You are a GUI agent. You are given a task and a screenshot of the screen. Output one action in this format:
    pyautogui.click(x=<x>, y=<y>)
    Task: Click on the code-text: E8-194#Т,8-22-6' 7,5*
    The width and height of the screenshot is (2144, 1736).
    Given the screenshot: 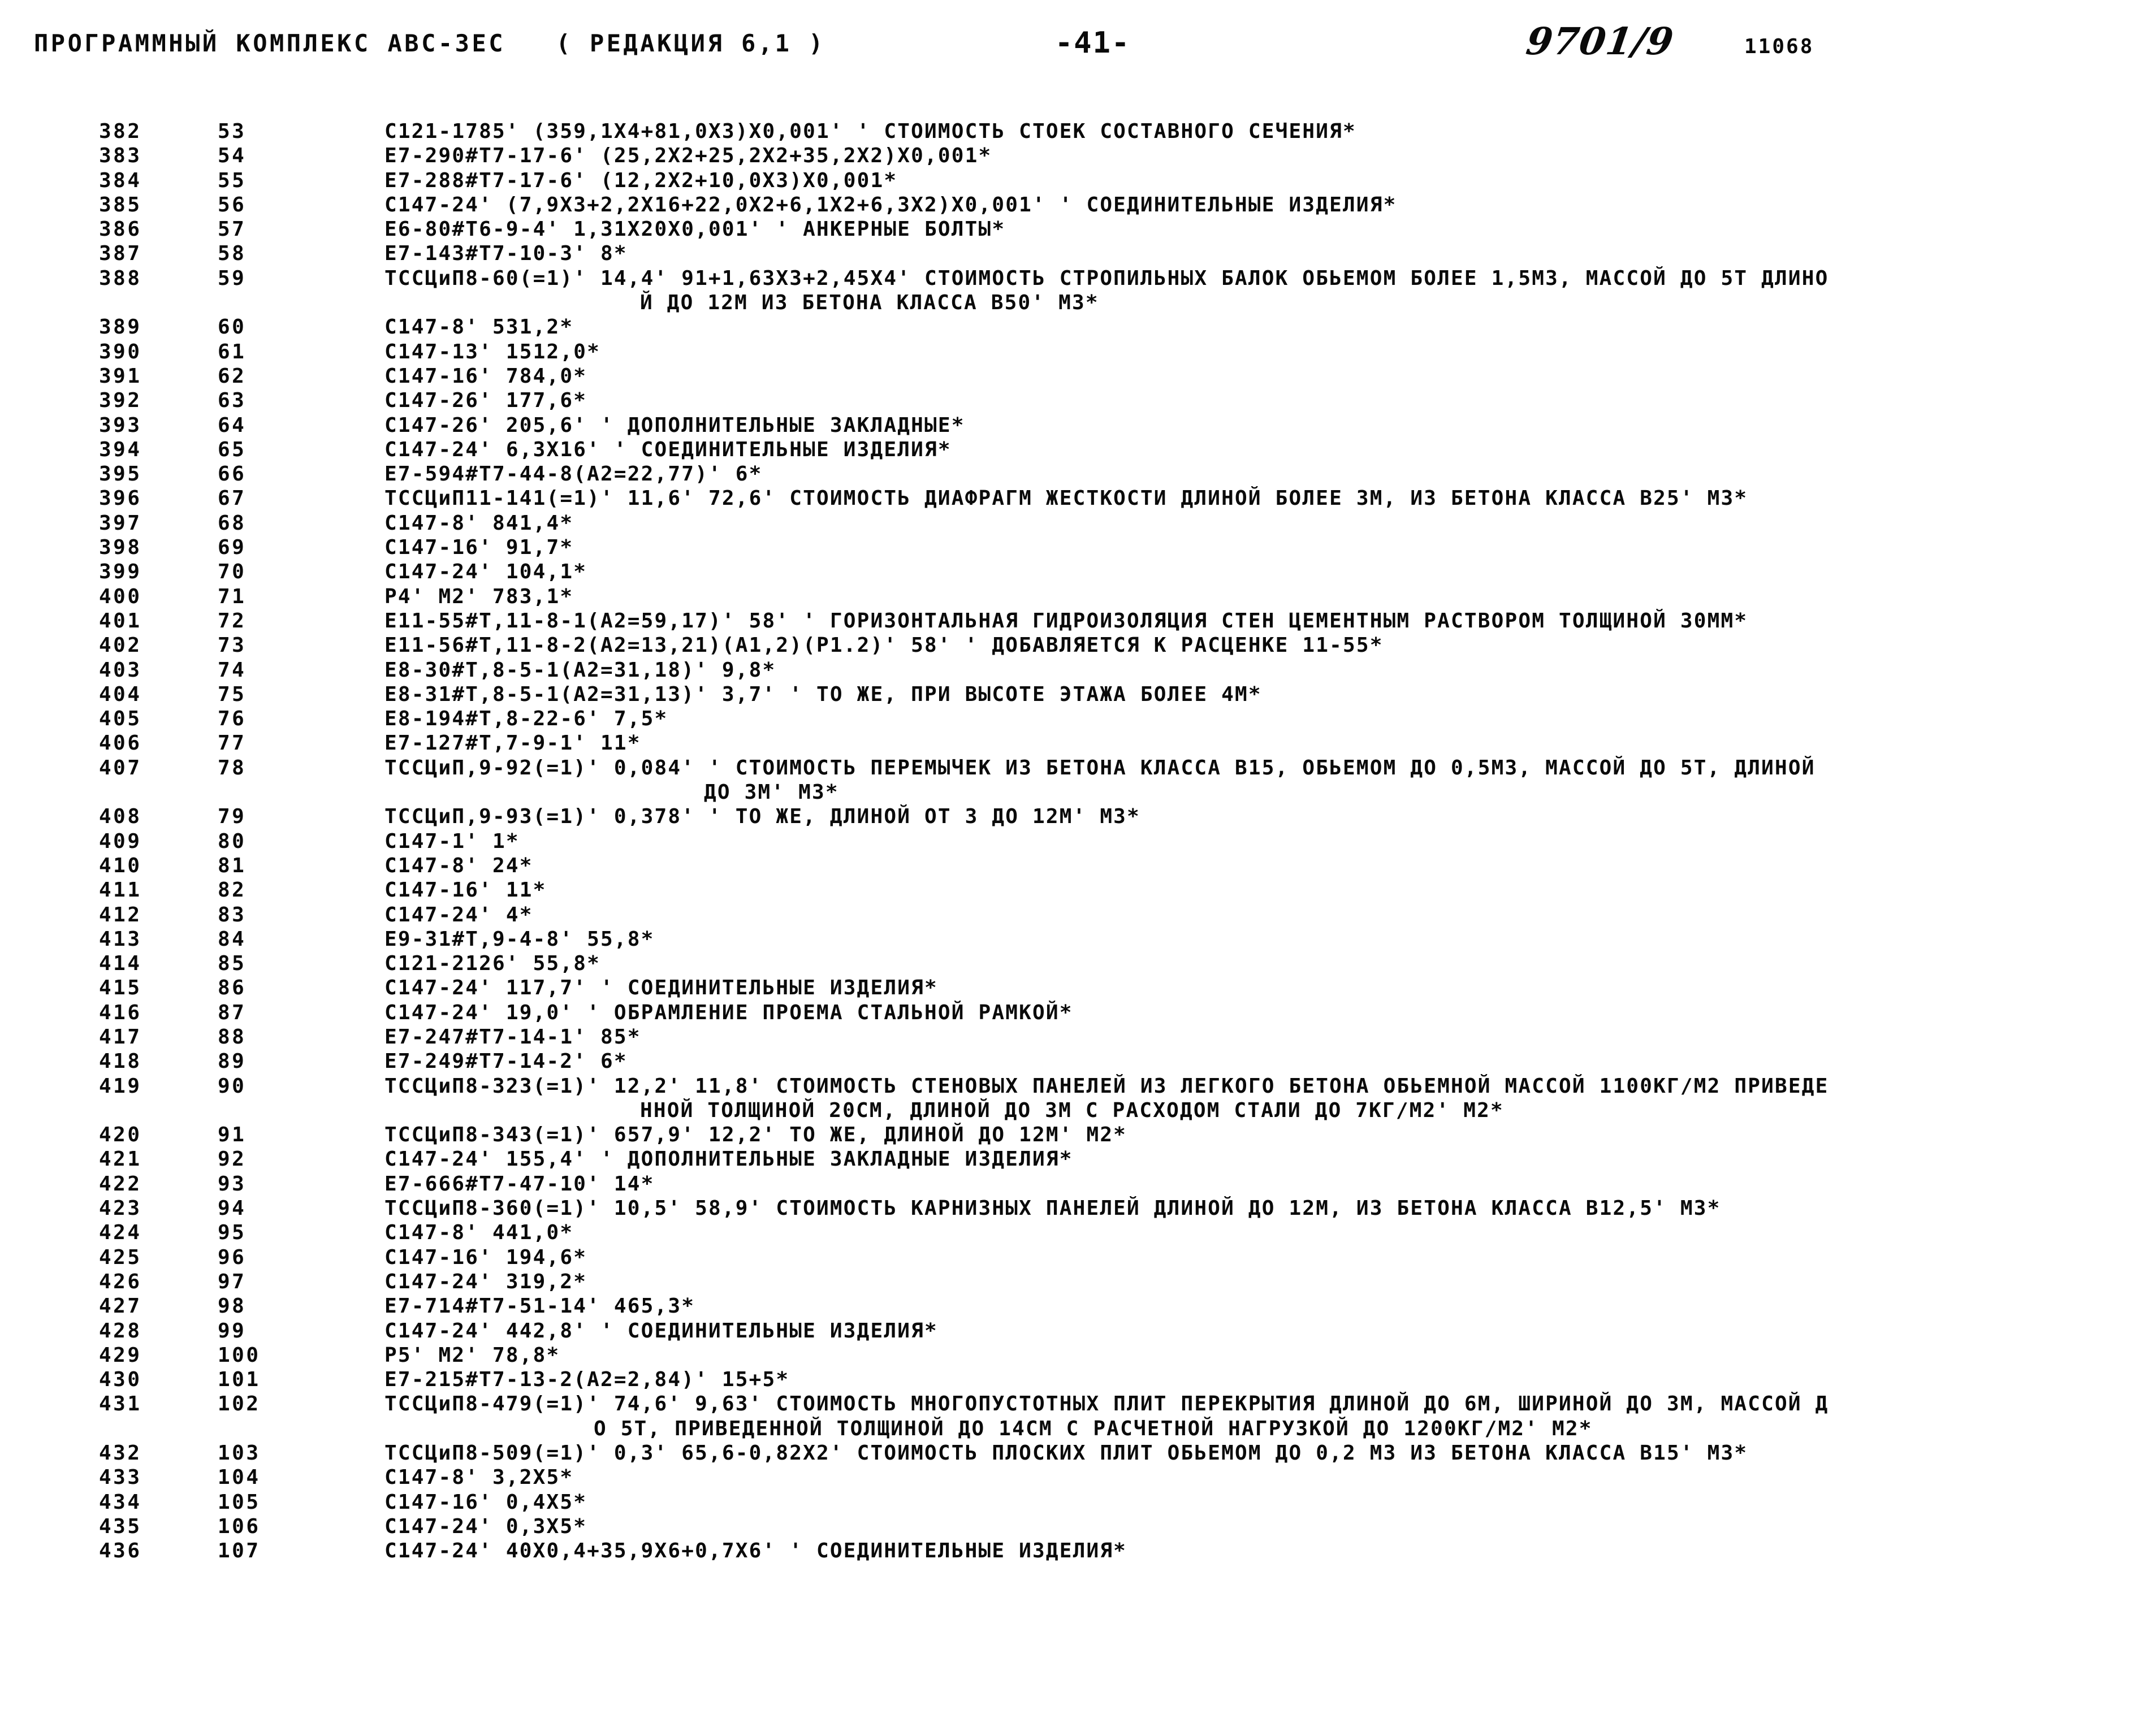 What is the action you would take?
    pyautogui.click(x=526, y=719)
    